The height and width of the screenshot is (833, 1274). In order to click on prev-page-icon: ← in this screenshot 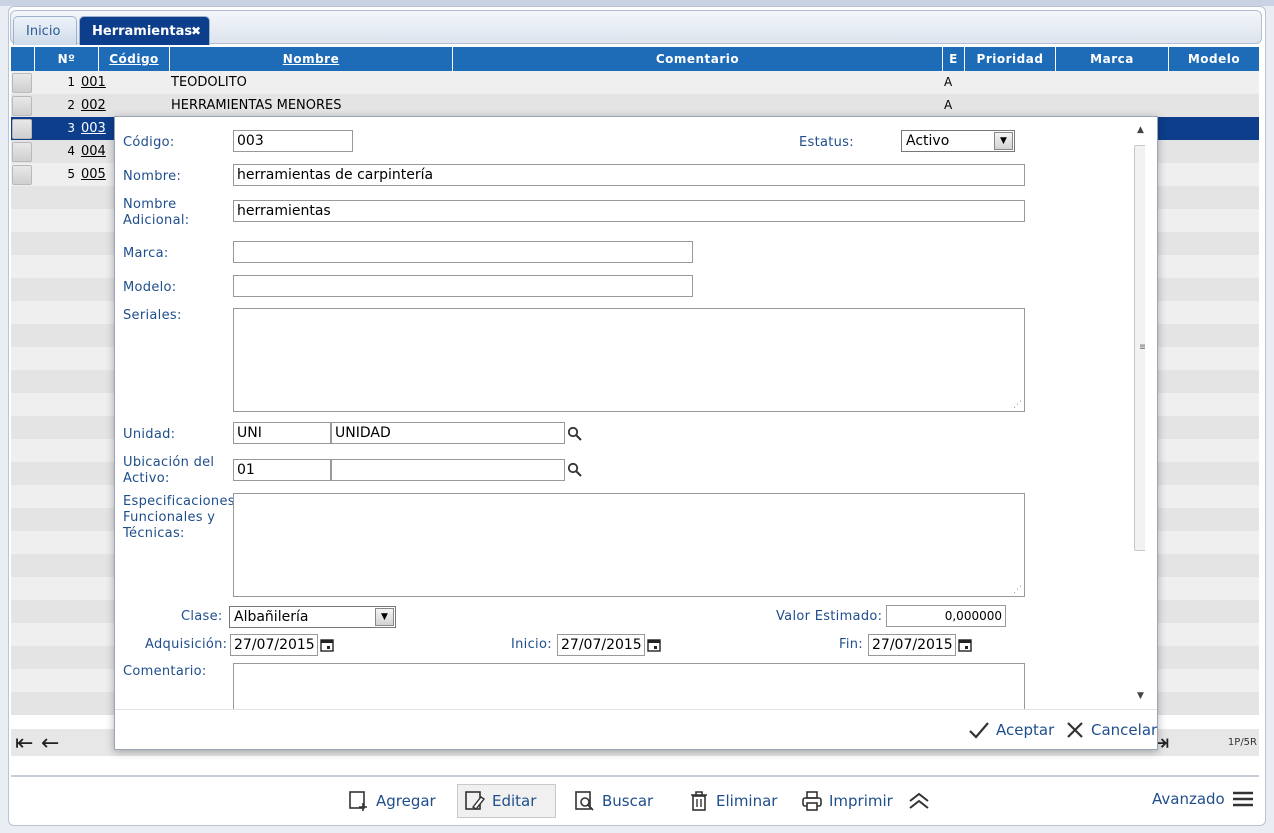, I will do `click(50, 743)`.